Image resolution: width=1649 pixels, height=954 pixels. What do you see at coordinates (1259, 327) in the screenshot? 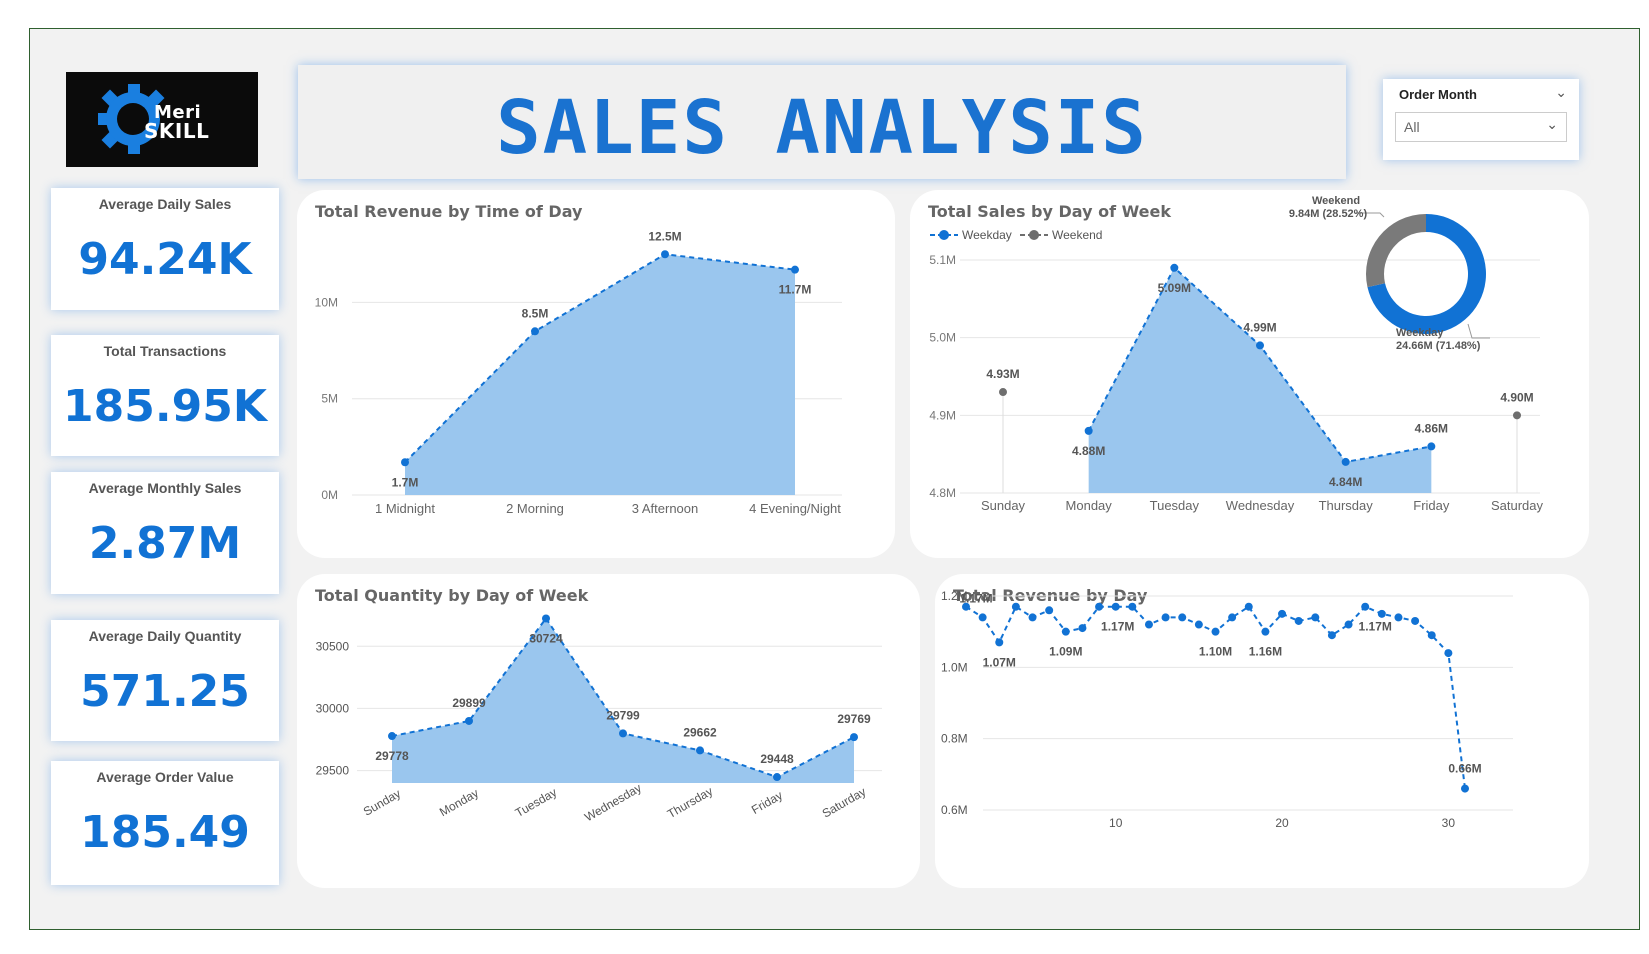
I see `data-label: 4.99M` at bounding box center [1259, 327].